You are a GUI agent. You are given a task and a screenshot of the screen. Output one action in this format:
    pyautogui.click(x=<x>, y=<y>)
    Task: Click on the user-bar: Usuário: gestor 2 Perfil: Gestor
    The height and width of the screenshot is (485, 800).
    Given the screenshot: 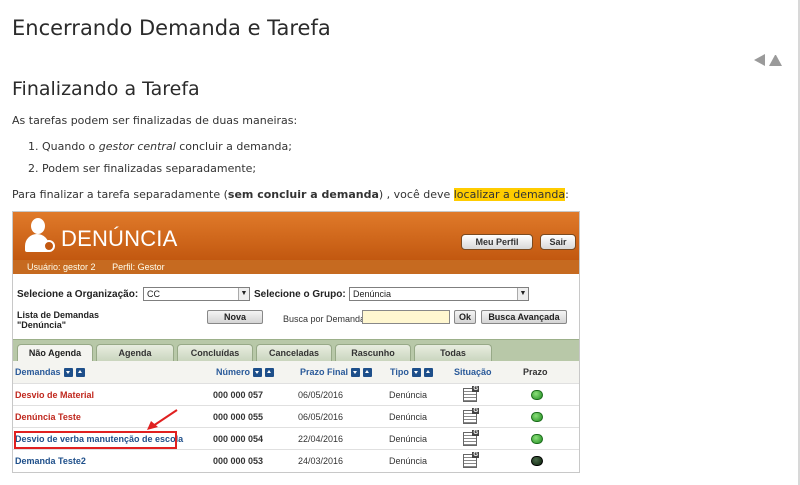 What is the action you would take?
    pyautogui.click(x=296, y=267)
    